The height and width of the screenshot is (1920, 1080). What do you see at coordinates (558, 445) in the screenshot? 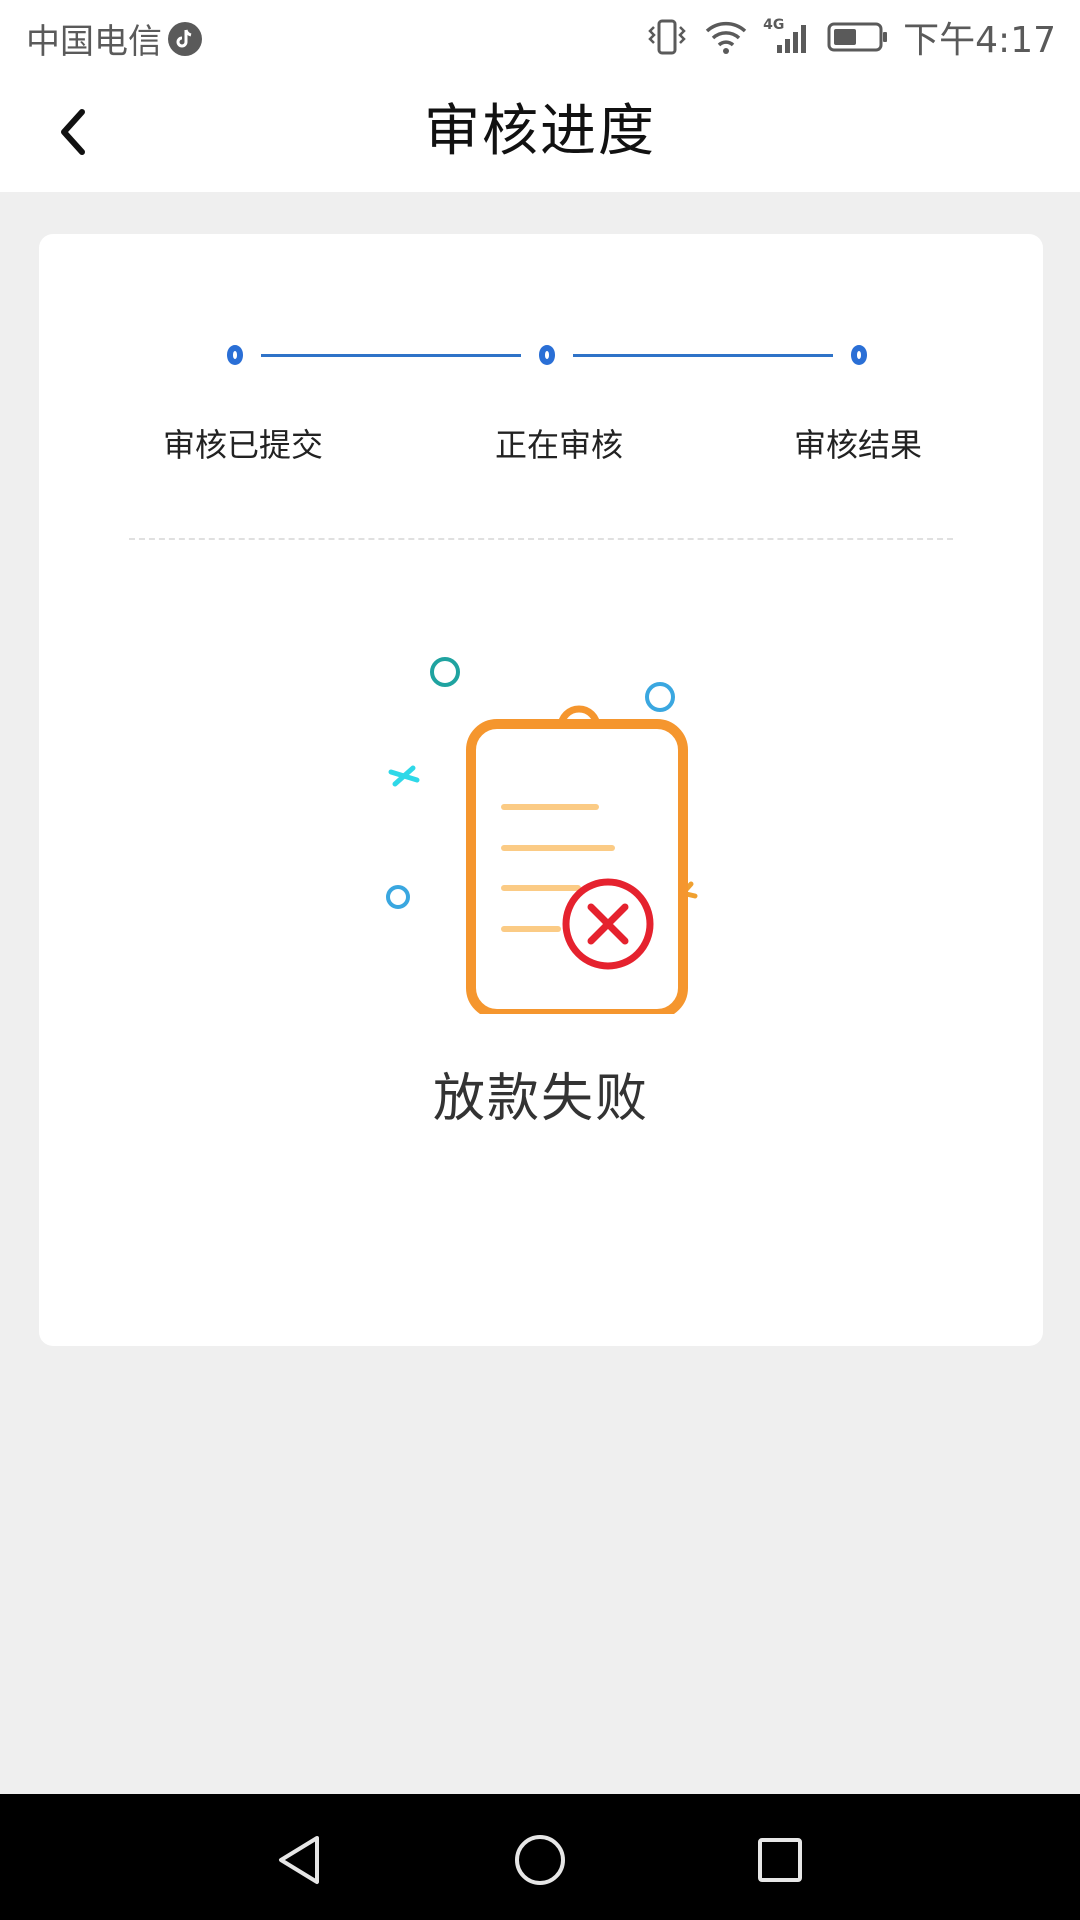
I see `step-label: 正在审核` at bounding box center [558, 445].